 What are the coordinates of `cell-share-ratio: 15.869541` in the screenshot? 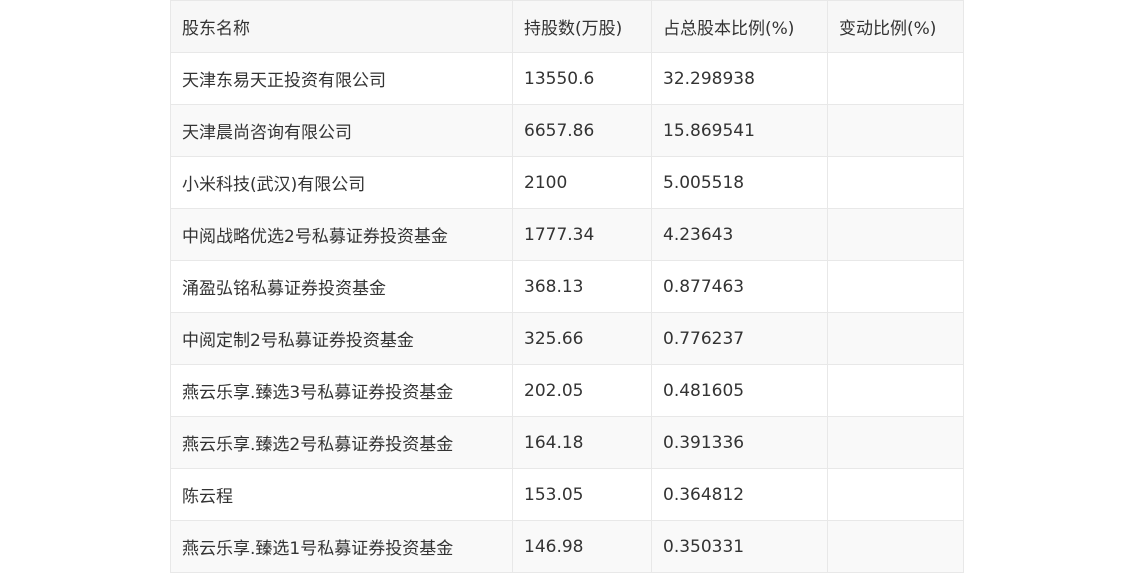 It's located at (739, 130).